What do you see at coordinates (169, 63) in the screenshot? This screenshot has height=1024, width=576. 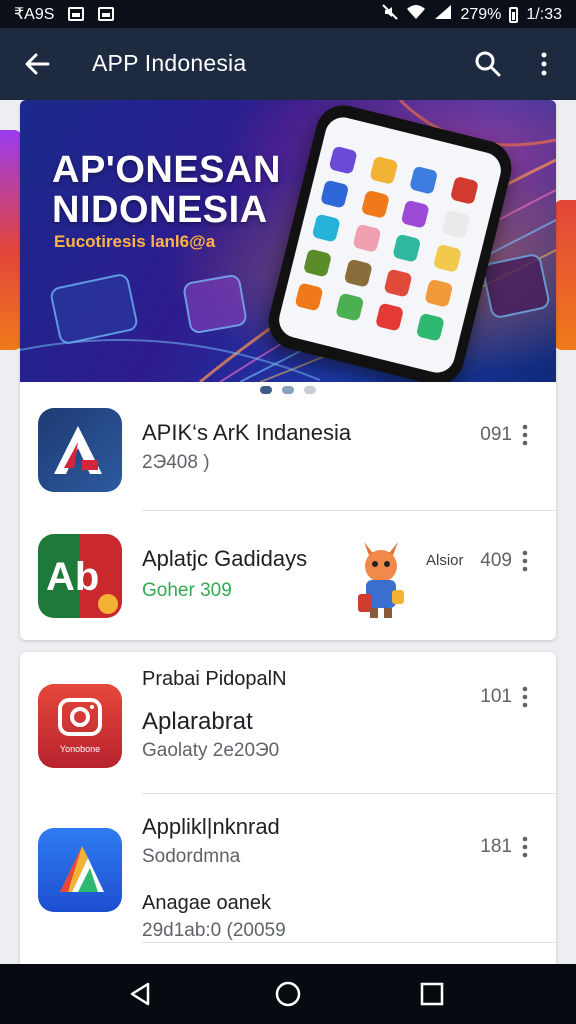 I see `page-title: APP Indonesia` at bounding box center [169, 63].